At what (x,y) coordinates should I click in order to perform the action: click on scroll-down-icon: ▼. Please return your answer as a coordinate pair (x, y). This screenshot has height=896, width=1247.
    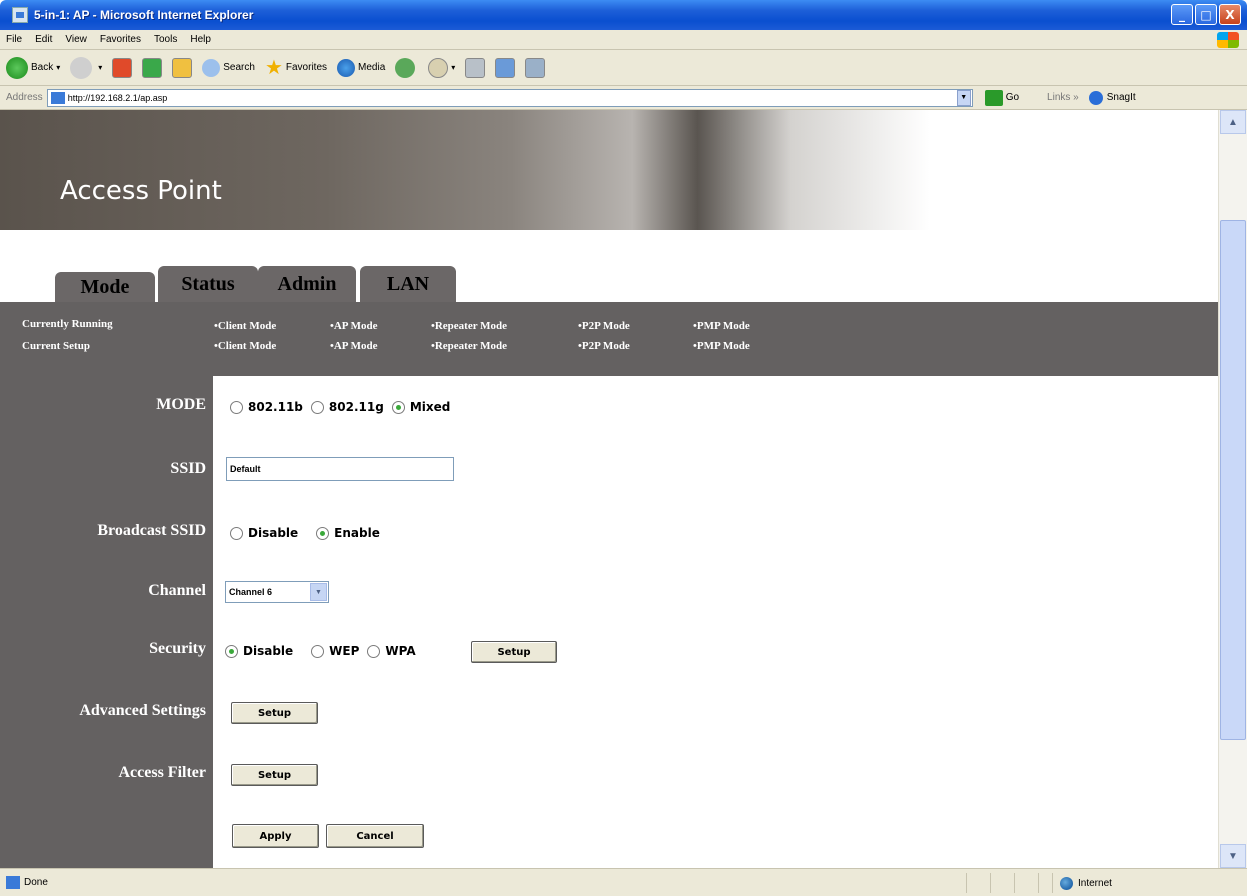
    Looking at the image, I should click on (1233, 856).